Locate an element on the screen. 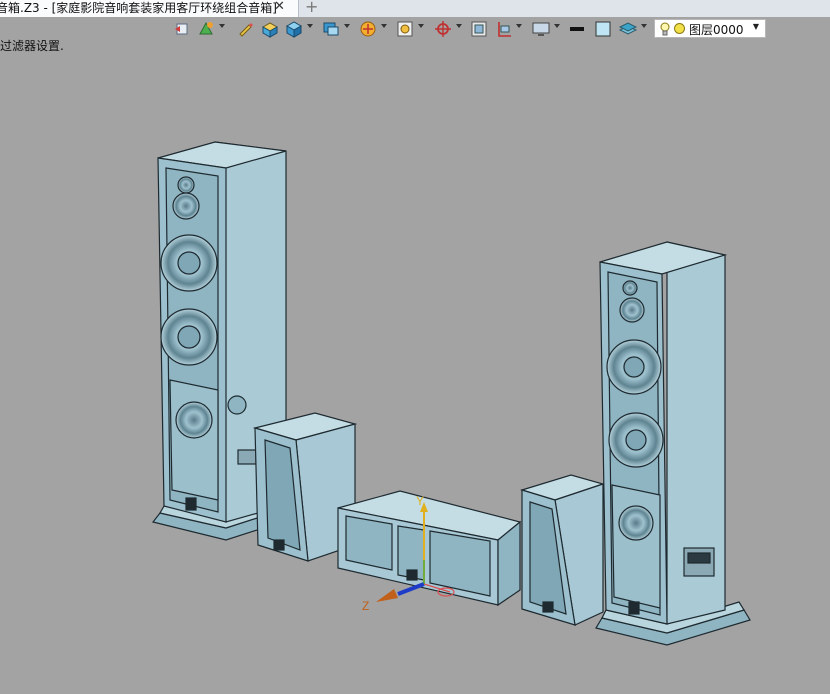 Image resolution: width=830 pixels, height=694 pixels. right-tower-speaker is located at coordinates (673, 443).